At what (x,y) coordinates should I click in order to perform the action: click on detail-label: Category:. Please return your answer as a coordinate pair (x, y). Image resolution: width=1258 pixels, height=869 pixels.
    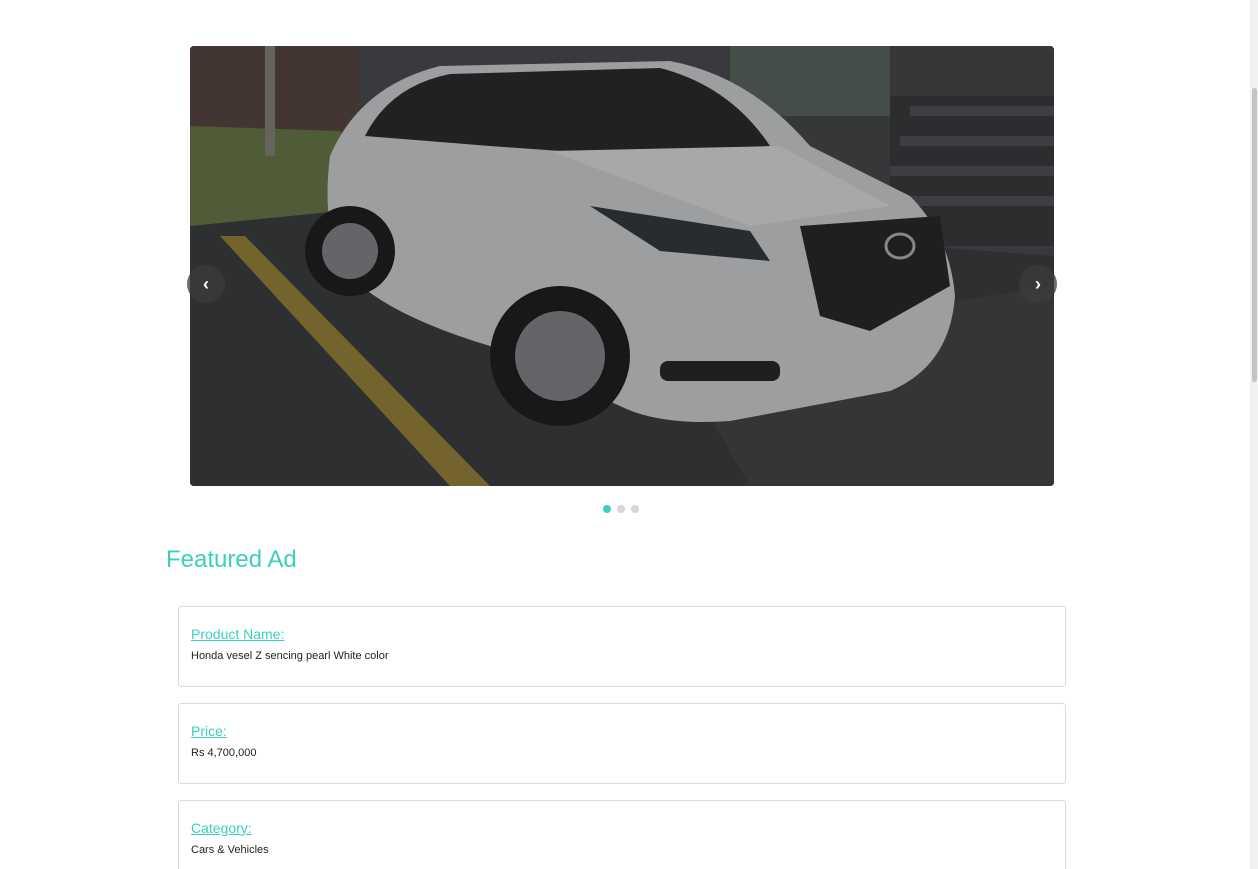
    Looking at the image, I should click on (622, 828).